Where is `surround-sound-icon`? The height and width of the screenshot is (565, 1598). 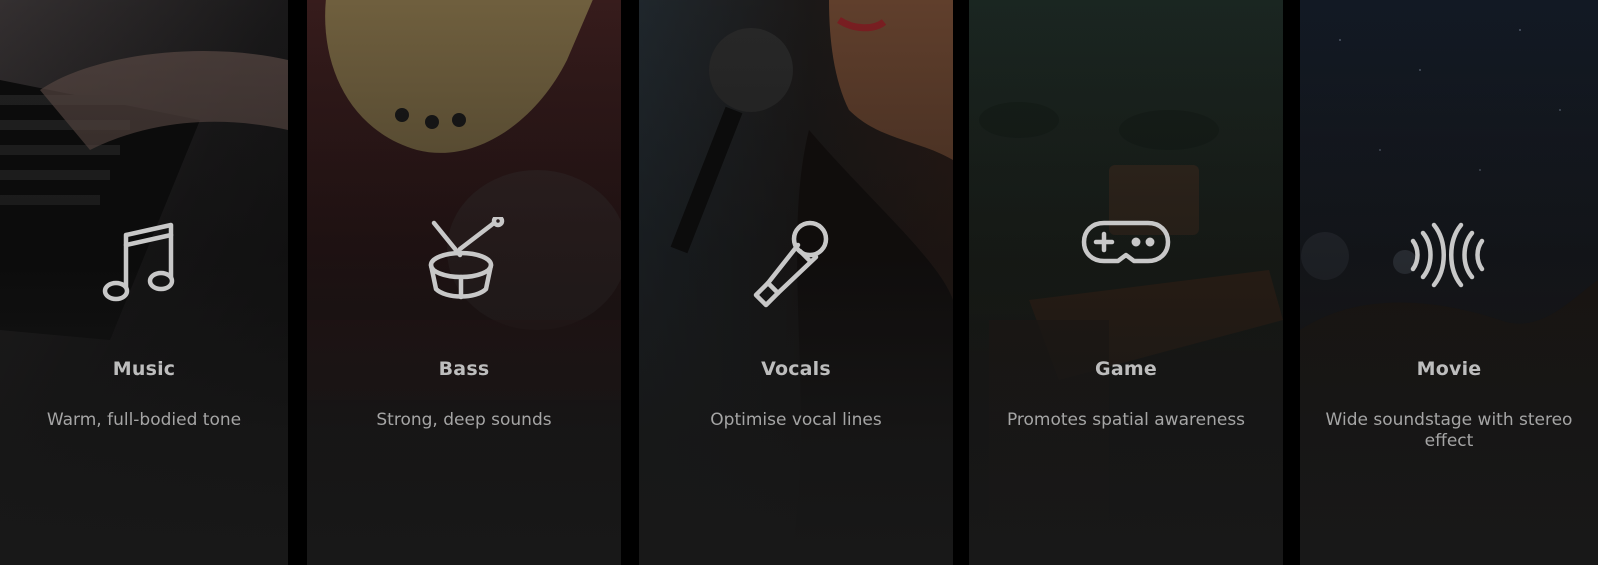 surround-sound-icon is located at coordinates (1449, 265).